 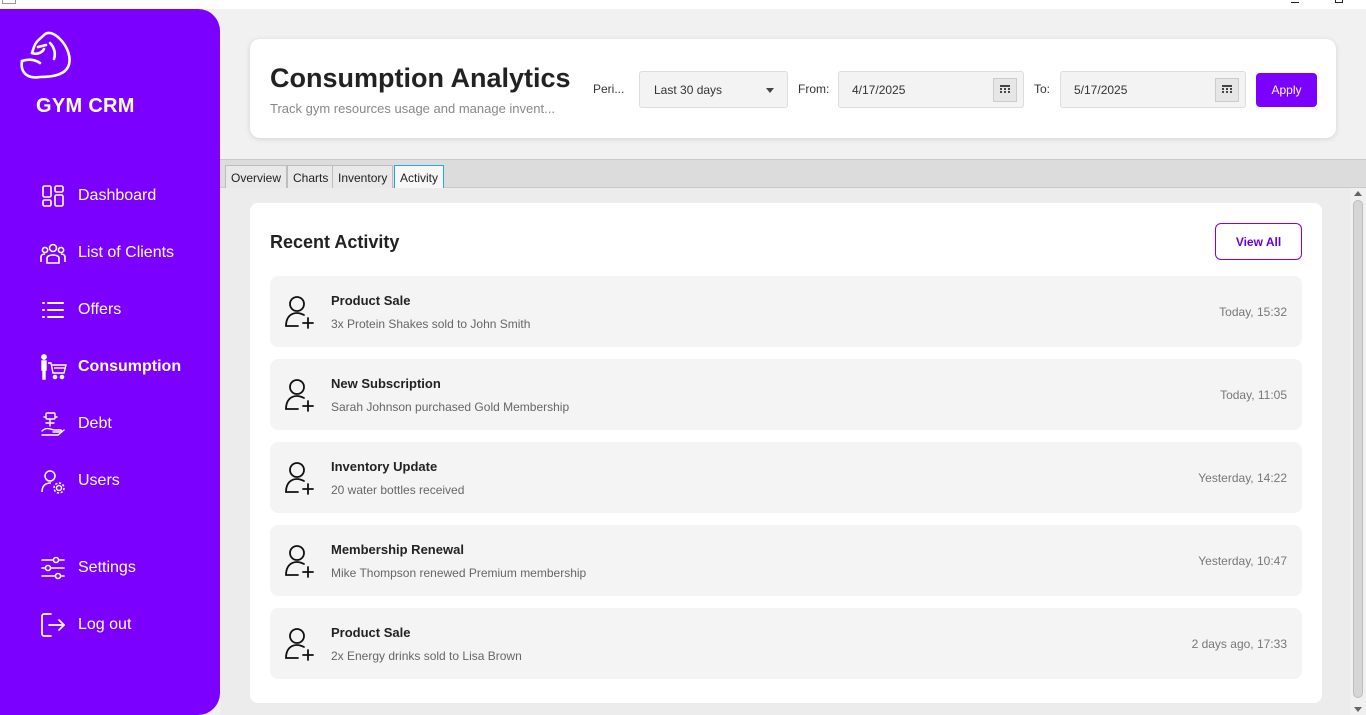 What do you see at coordinates (1242, 478) in the screenshot?
I see `activity-time: Yesterday, 14:22` at bounding box center [1242, 478].